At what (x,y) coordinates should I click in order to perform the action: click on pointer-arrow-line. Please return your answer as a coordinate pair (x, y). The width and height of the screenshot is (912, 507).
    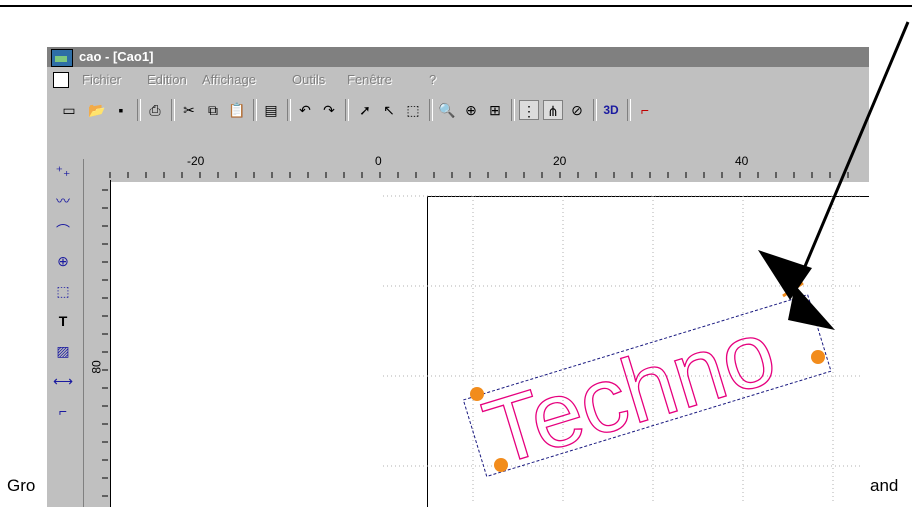
    Looking at the image, I should click on (851, 156).